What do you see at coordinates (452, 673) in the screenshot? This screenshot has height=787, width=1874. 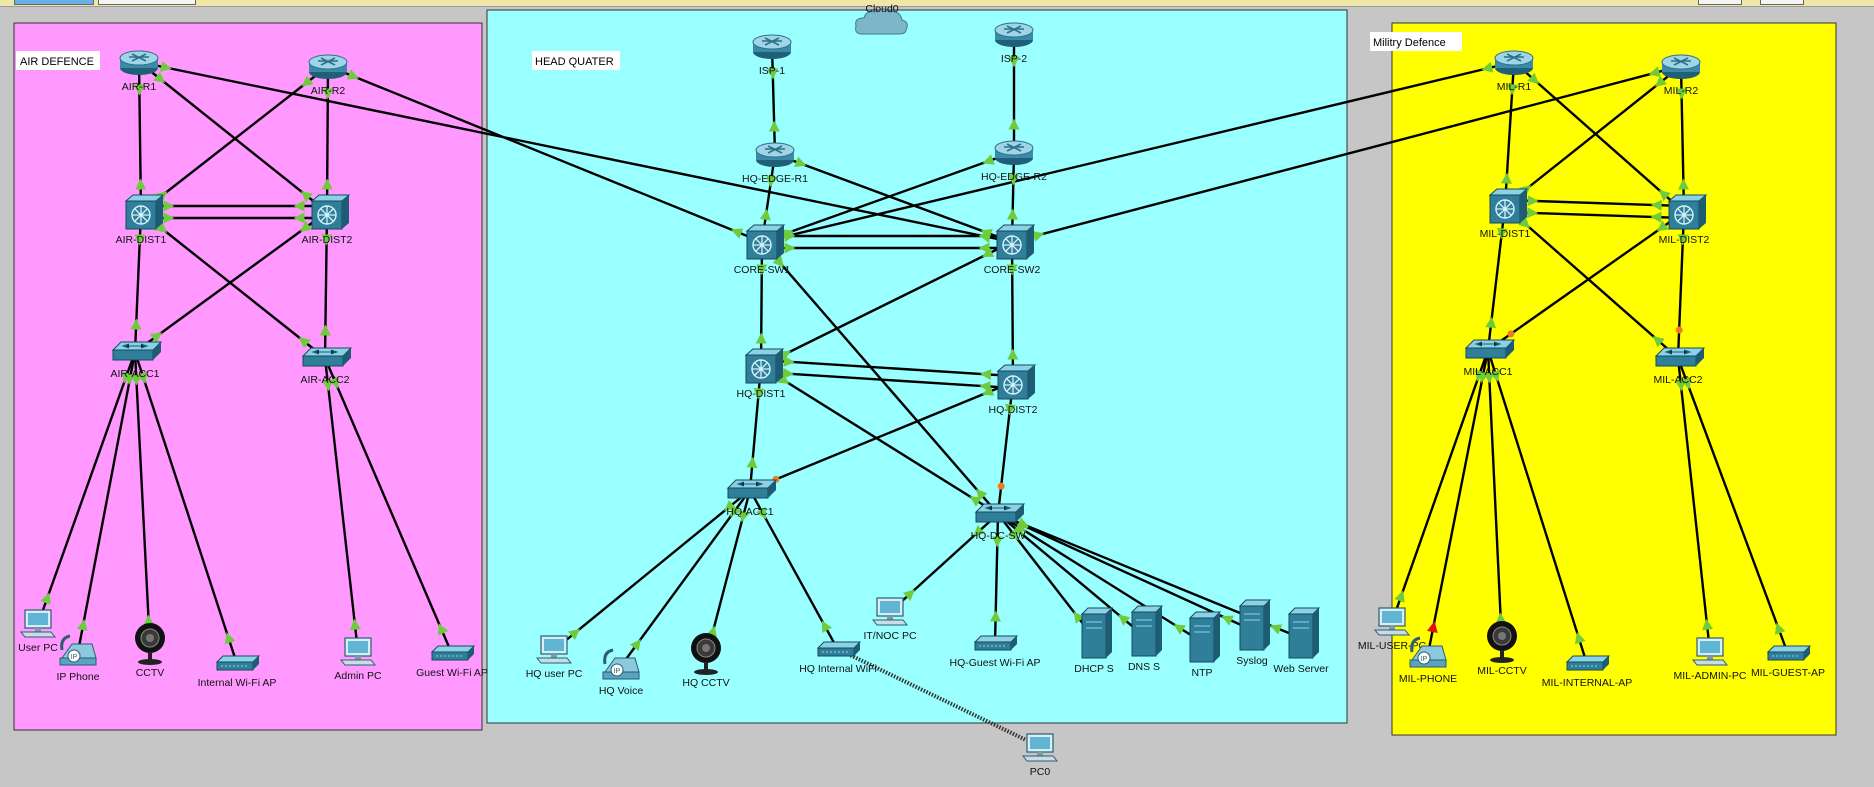 I see `device-label: Guest Wi-Fi AP` at bounding box center [452, 673].